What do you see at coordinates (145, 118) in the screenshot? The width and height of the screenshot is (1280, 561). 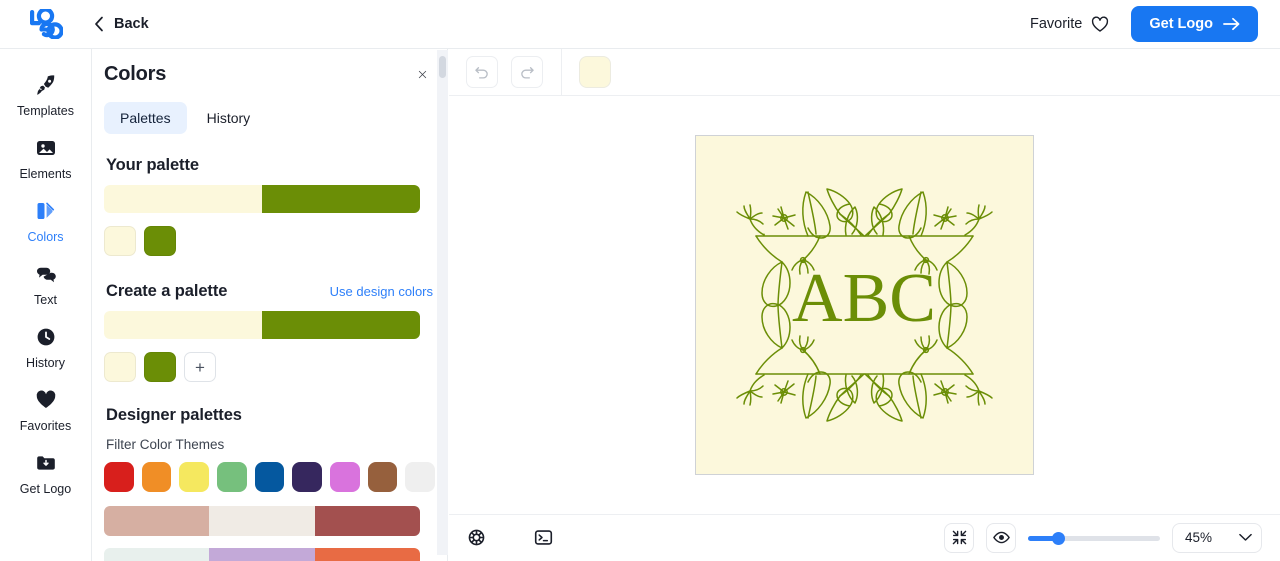 I see `tab-palettes: Palettes` at bounding box center [145, 118].